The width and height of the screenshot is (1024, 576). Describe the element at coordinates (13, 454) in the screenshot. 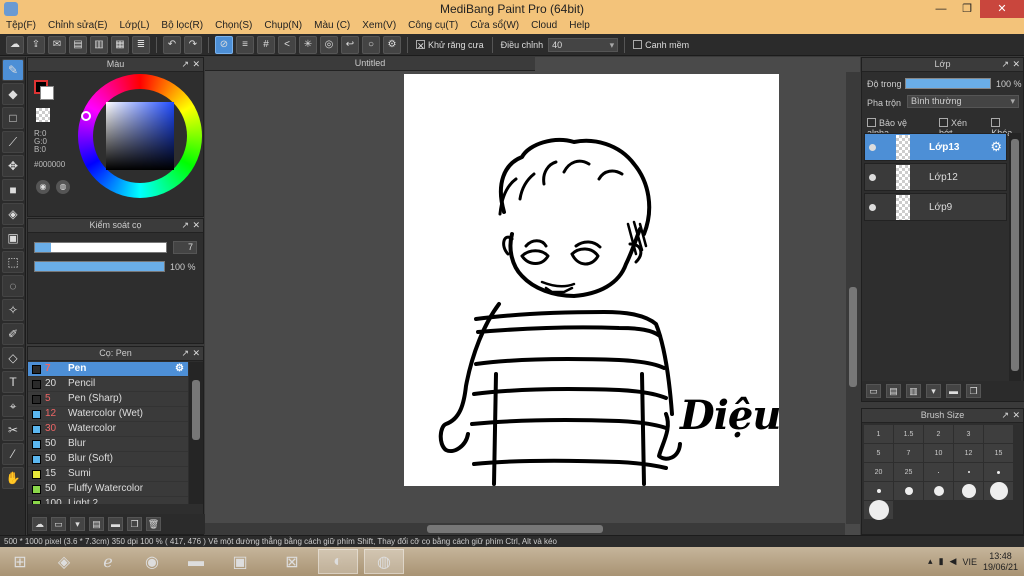

I see `eyedropper-tool-icon: ⁄` at that location.